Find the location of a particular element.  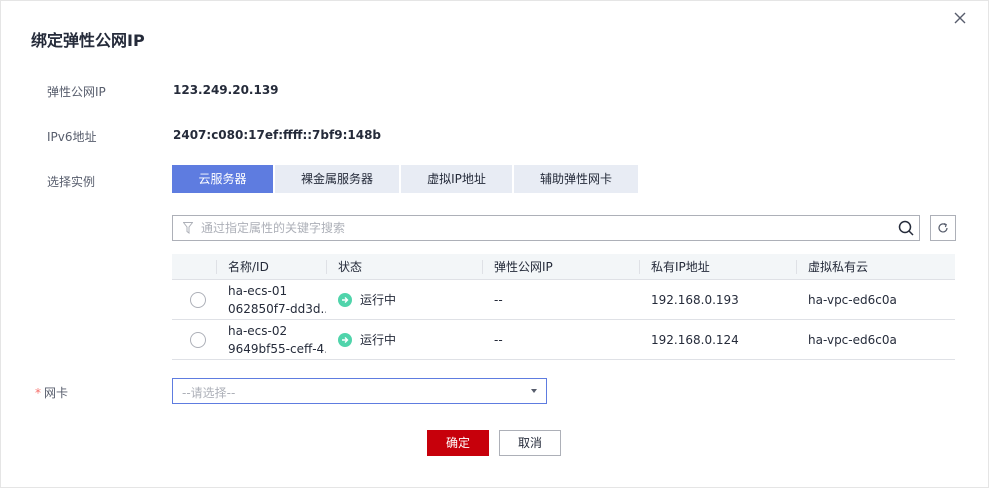

eip-value: 123.249.20.139 is located at coordinates (226, 90).